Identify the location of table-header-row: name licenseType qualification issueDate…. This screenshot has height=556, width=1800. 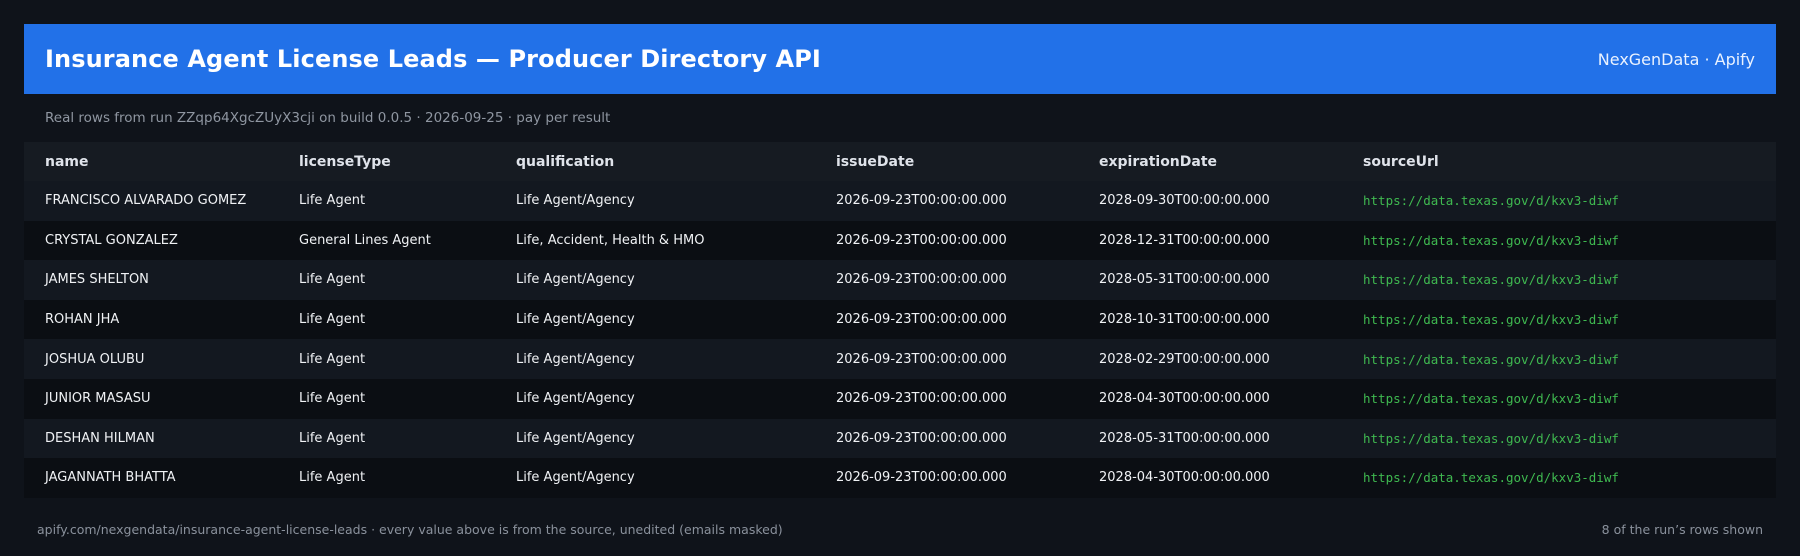
(900, 161).